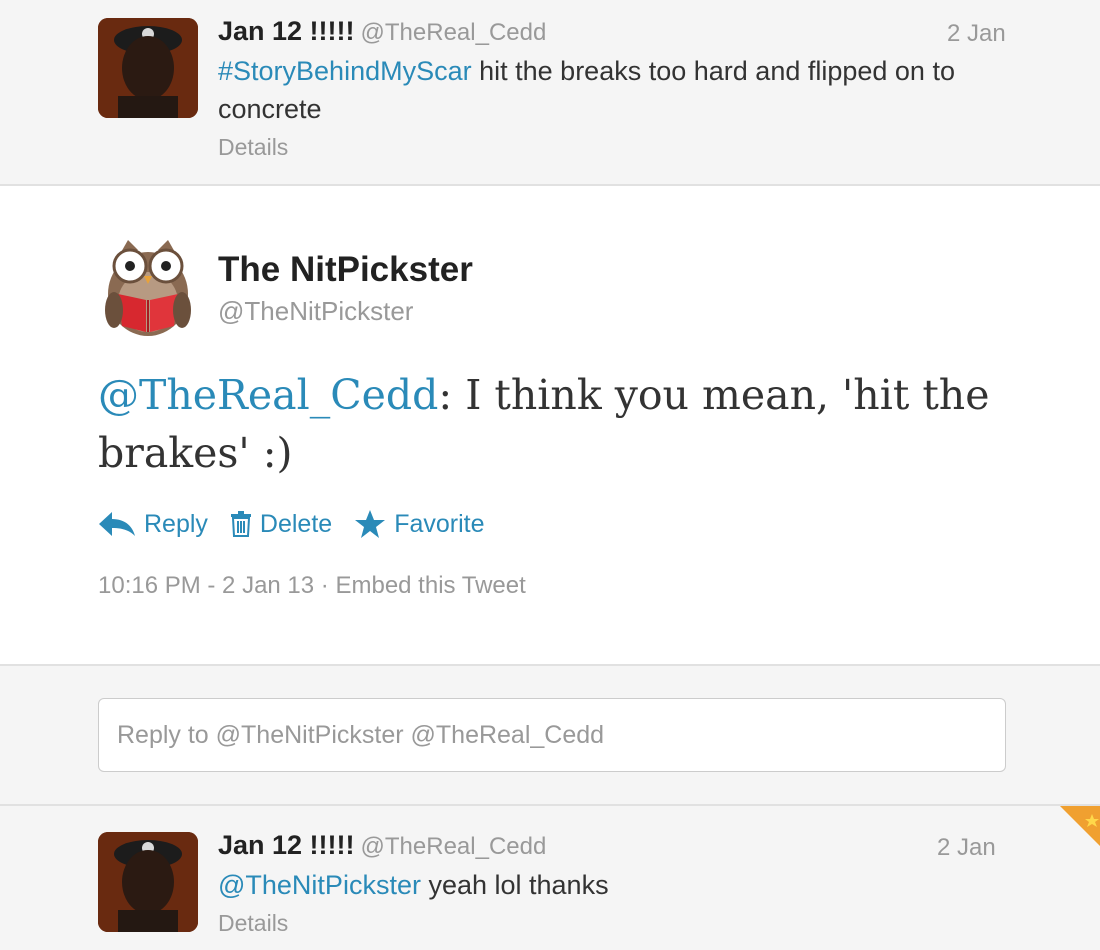 This screenshot has height=950, width=1100. I want to click on reply-input, so click(557, 735).